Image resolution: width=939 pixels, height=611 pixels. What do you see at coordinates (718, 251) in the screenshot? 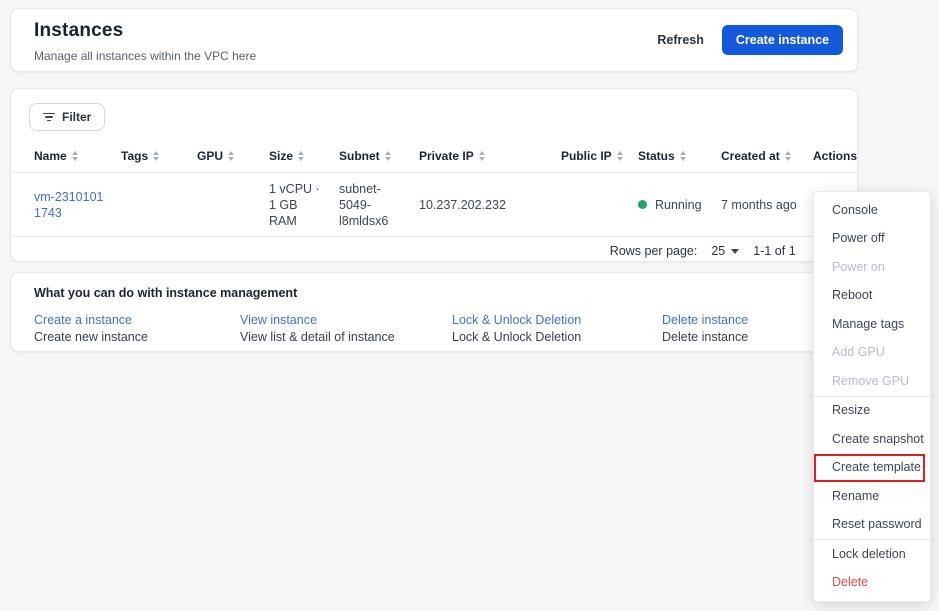
I see `rows-per-page-value: 25` at bounding box center [718, 251].